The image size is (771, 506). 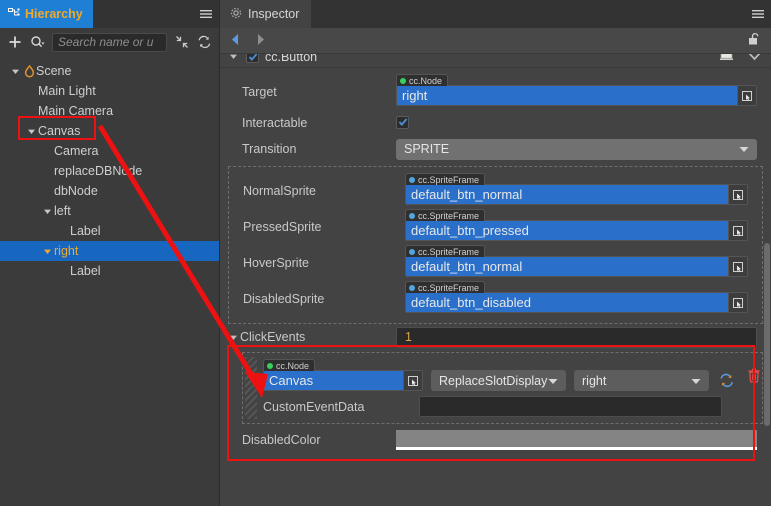 What do you see at coordinates (276, 263) in the screenshot?
I see `property-label-hoversprite: HoverSprite` at bounding box center [276, 263].